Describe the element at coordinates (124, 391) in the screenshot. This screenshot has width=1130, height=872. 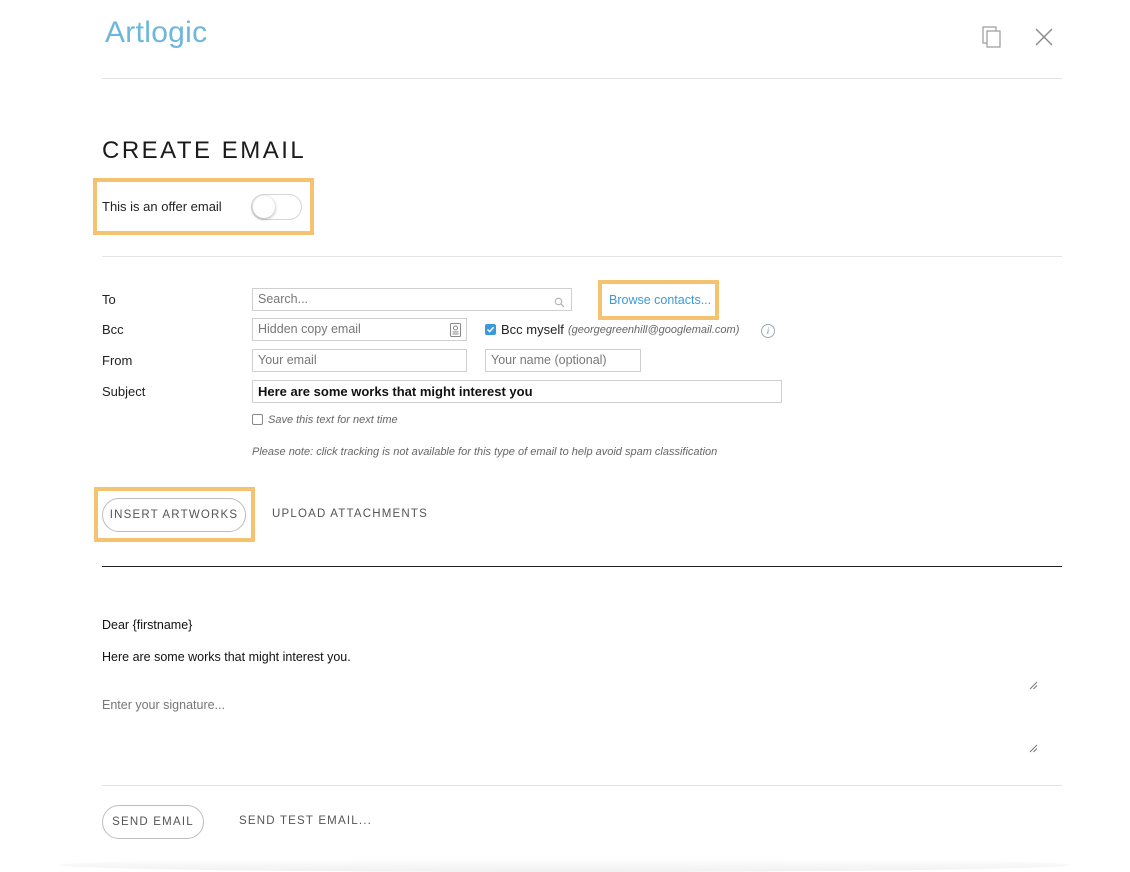
I see `subject-label: Subject` at that location.